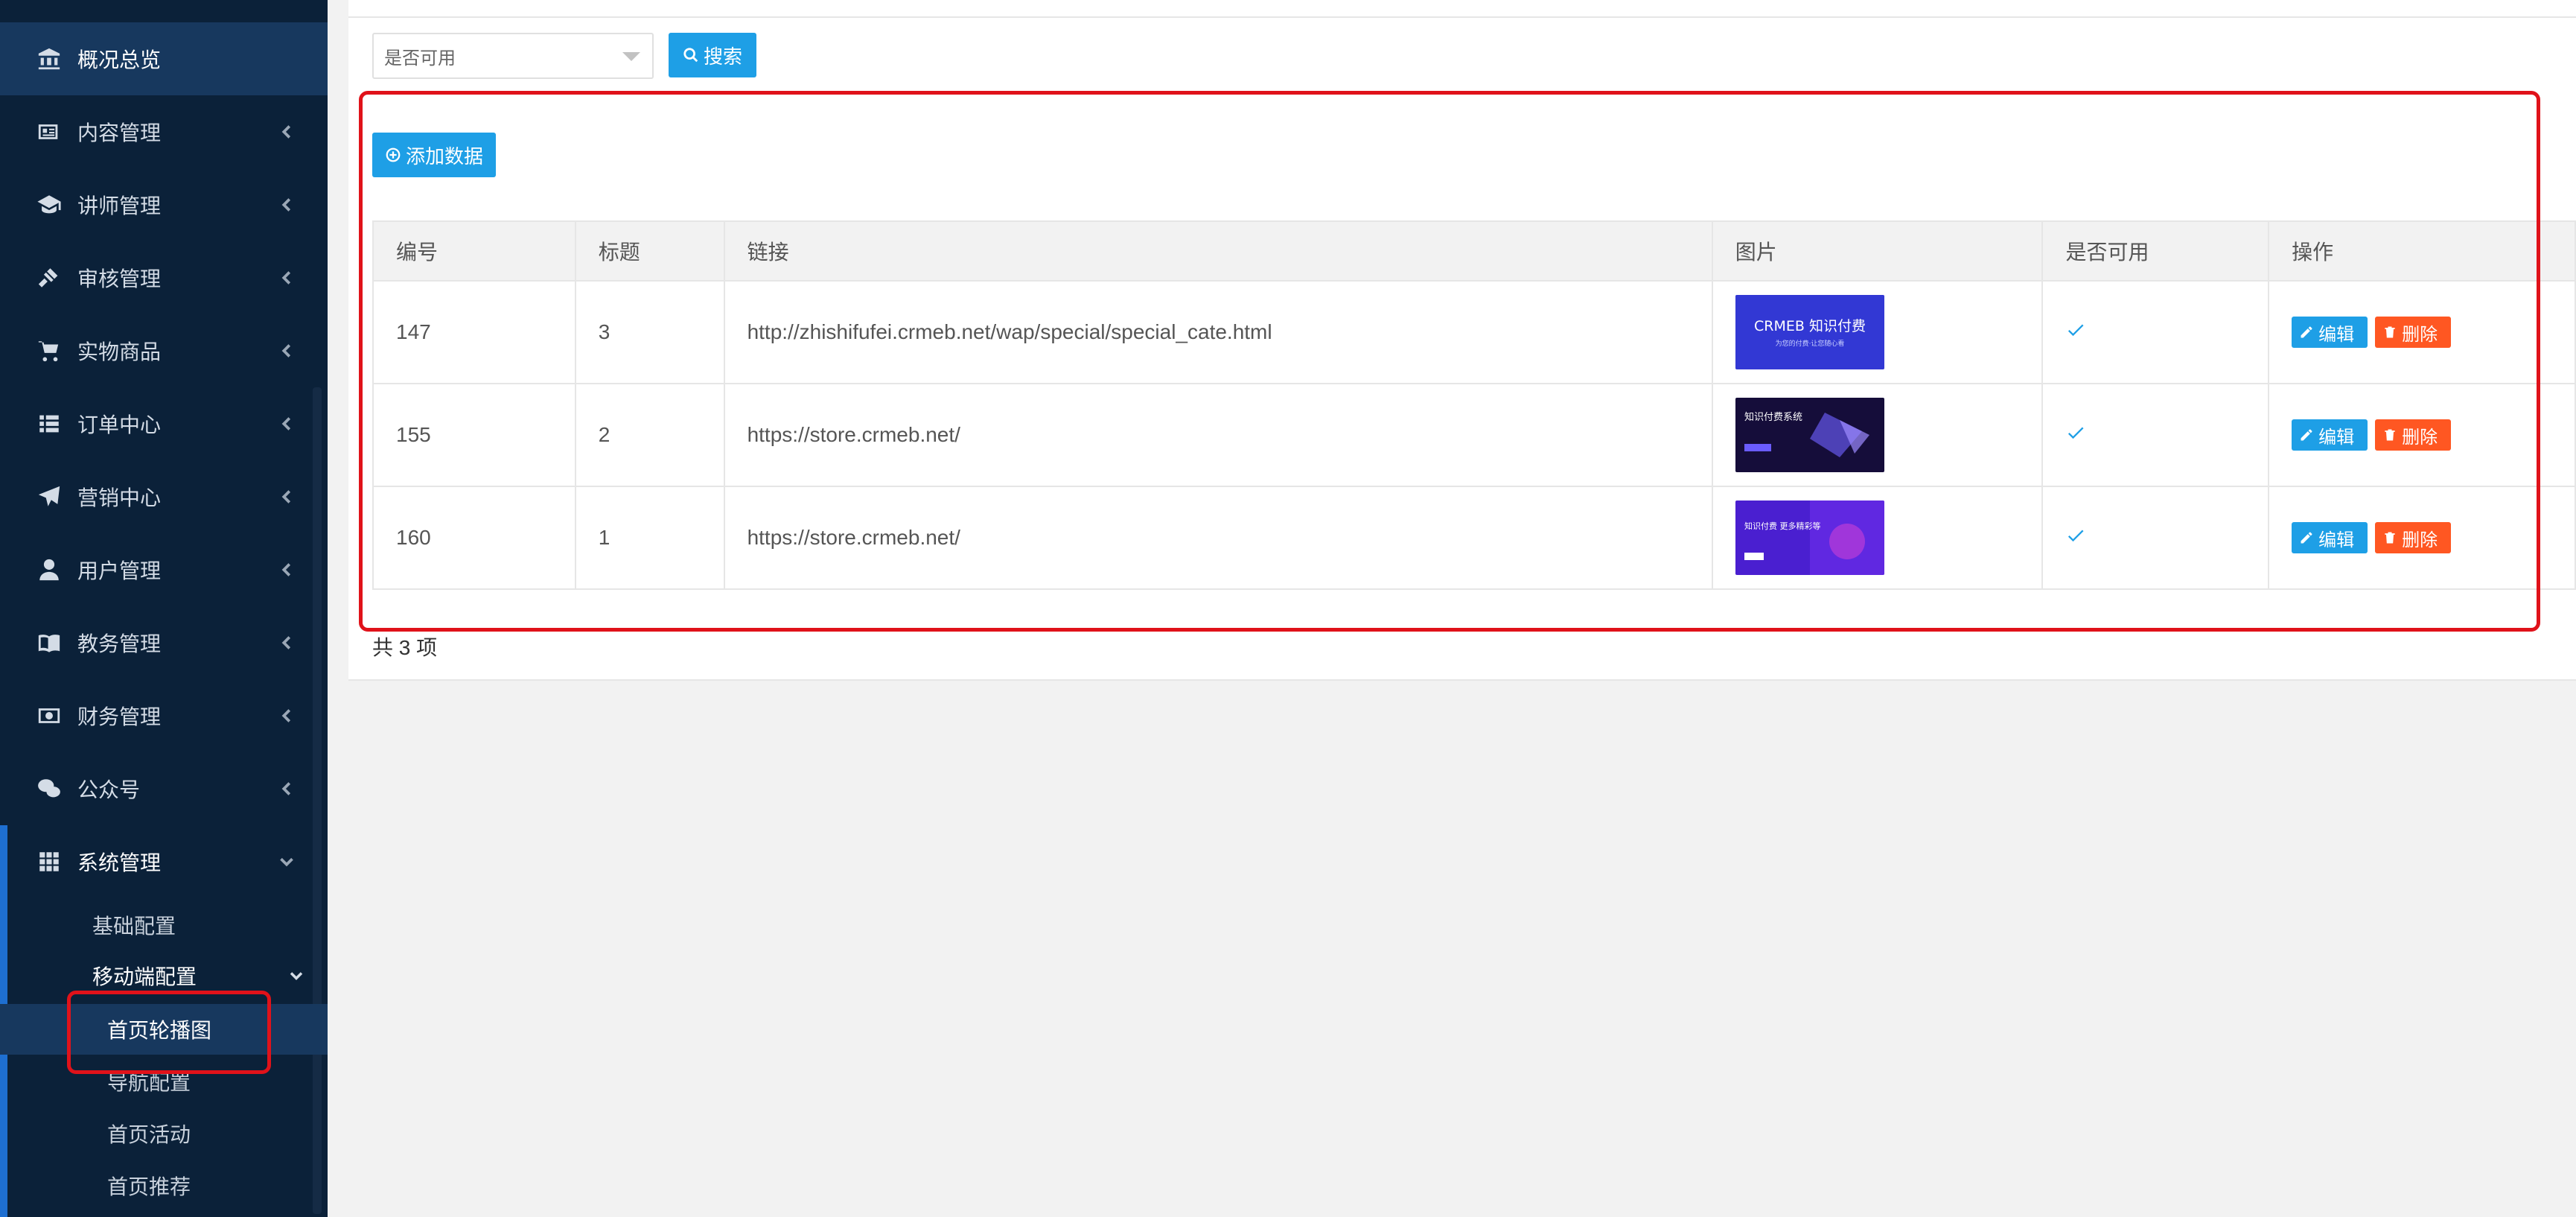 The width and height of the screenshot is (2576, 1217). What do you see at coordinates (49, 643) in the screenshot?
I see `book-icon` at bounding box center [49, 643].